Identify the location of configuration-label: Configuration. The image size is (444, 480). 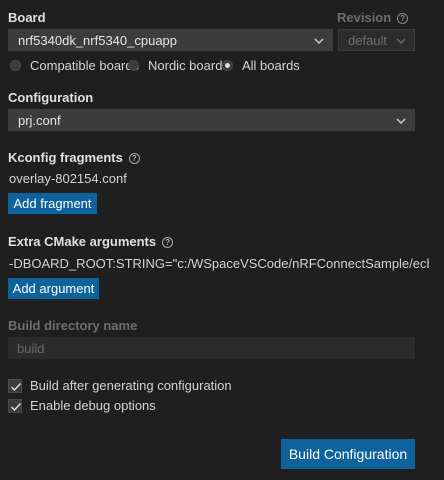
(51, 97).